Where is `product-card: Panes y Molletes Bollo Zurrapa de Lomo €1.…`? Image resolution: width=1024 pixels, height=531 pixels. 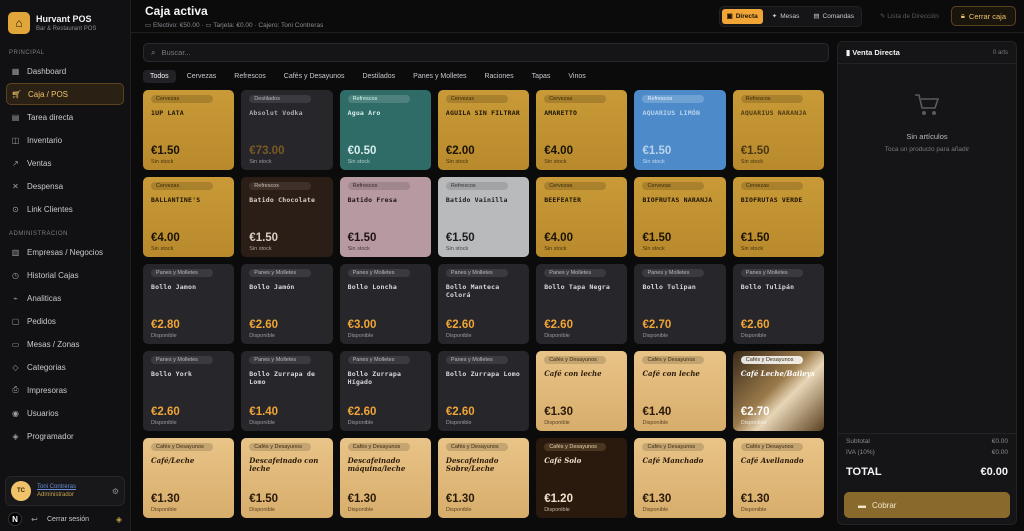 product-card: Panes y Molletes Bollo Zurrapa de Lomo €1.… is located at coordinates (287, 391).